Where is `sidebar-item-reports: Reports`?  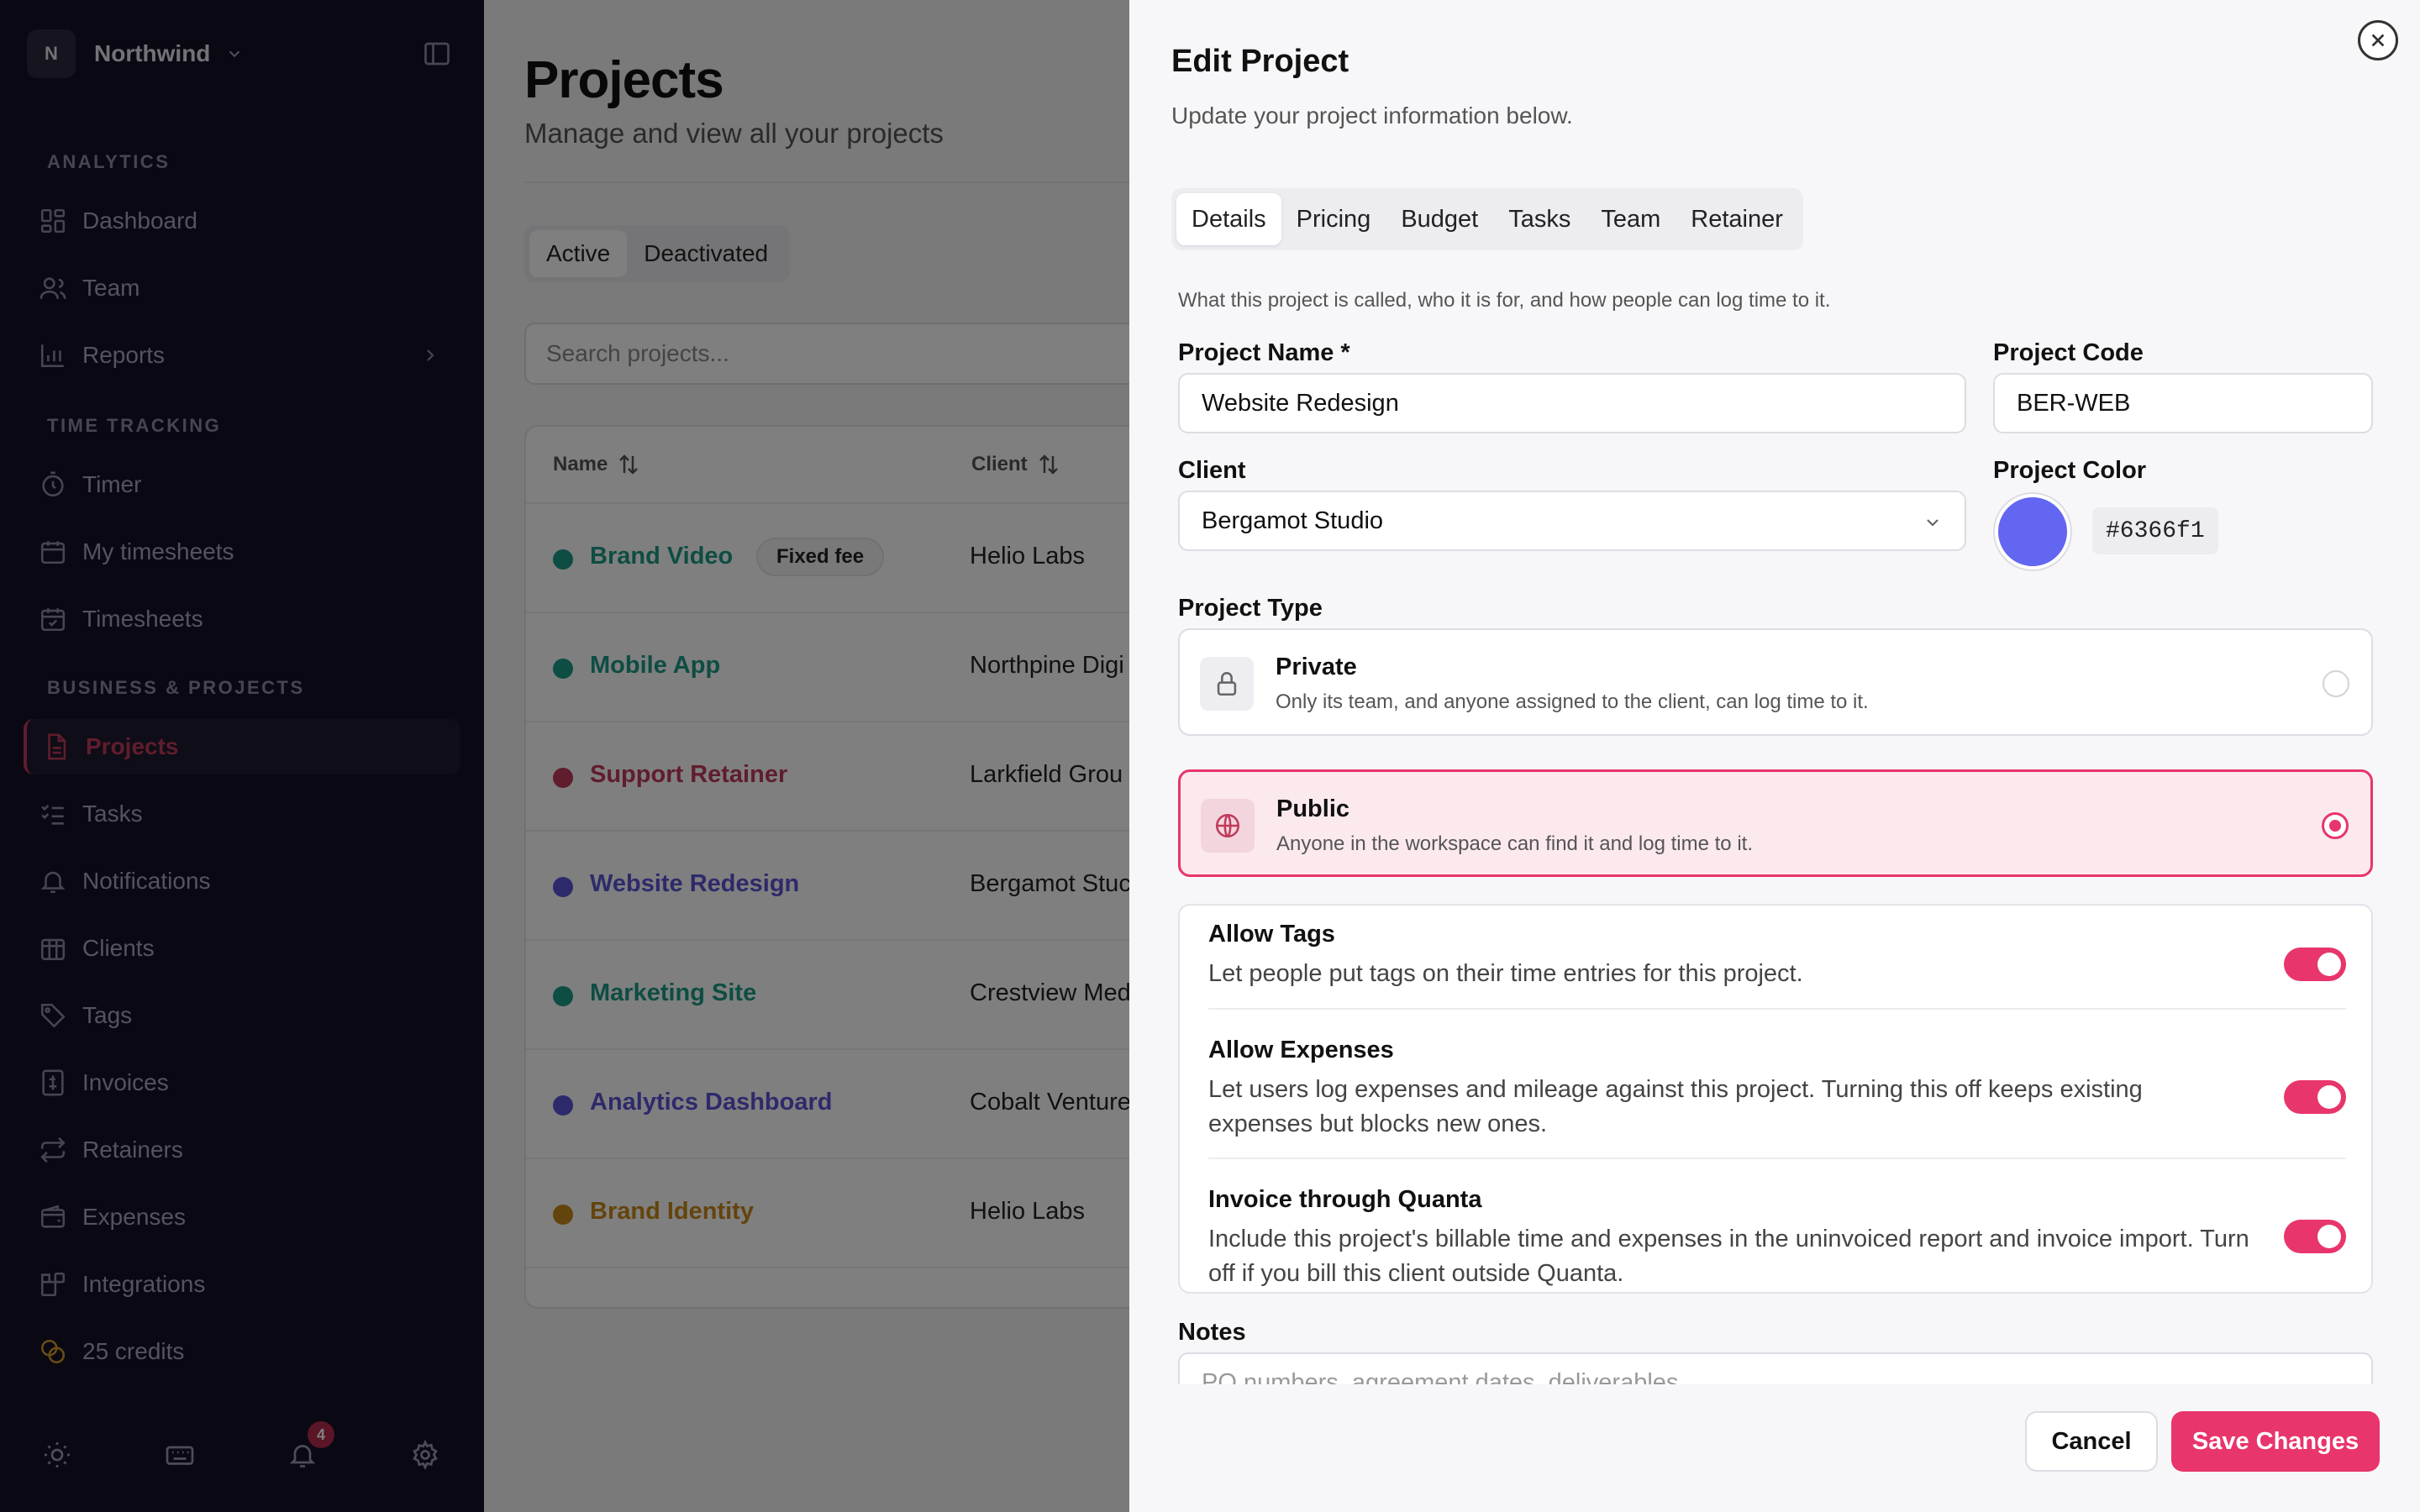 sidebar-item-reports: Reports is located at coordinates (242, 355).